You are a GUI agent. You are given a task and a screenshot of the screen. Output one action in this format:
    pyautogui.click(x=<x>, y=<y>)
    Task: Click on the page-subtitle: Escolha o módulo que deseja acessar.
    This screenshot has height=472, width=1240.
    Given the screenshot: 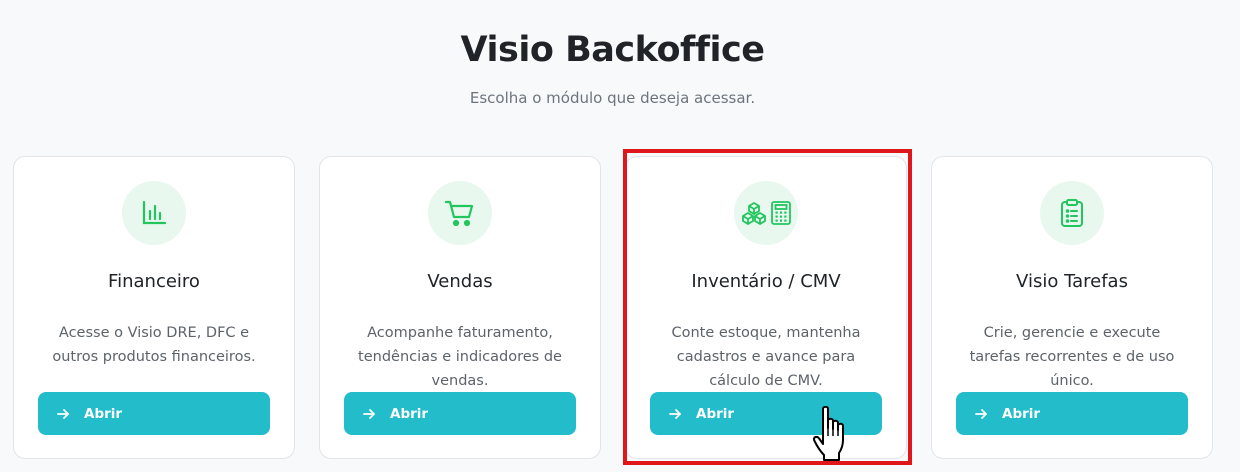 What is the action you would take?
    pyautogui.click(x=612, y=98)
    